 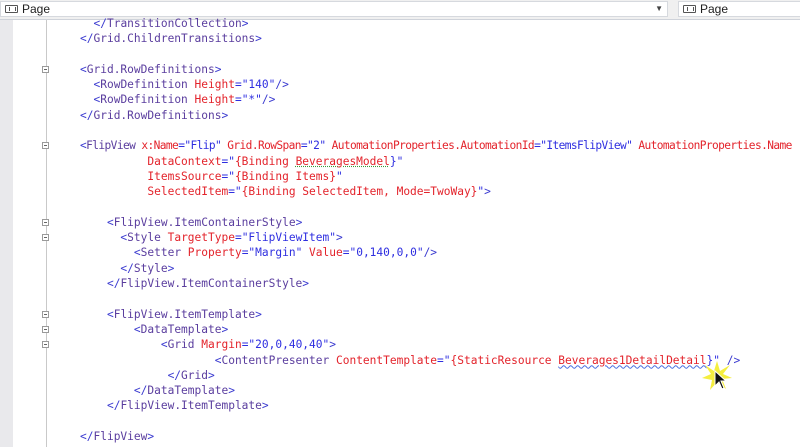 I want to click on code-line: </Grid.ChildrenTransitions>, so click(x=438, y=38).